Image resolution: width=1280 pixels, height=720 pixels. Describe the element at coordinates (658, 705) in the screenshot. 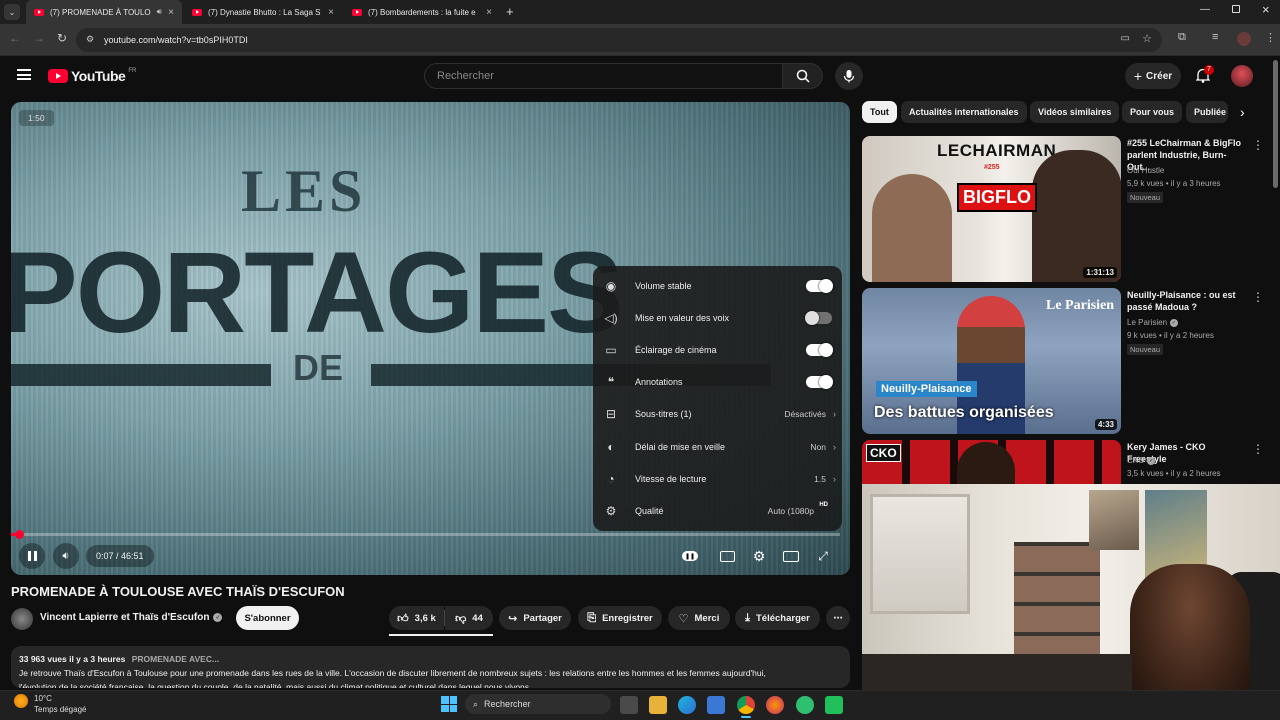

I see `file-explorer-icon` at that location.